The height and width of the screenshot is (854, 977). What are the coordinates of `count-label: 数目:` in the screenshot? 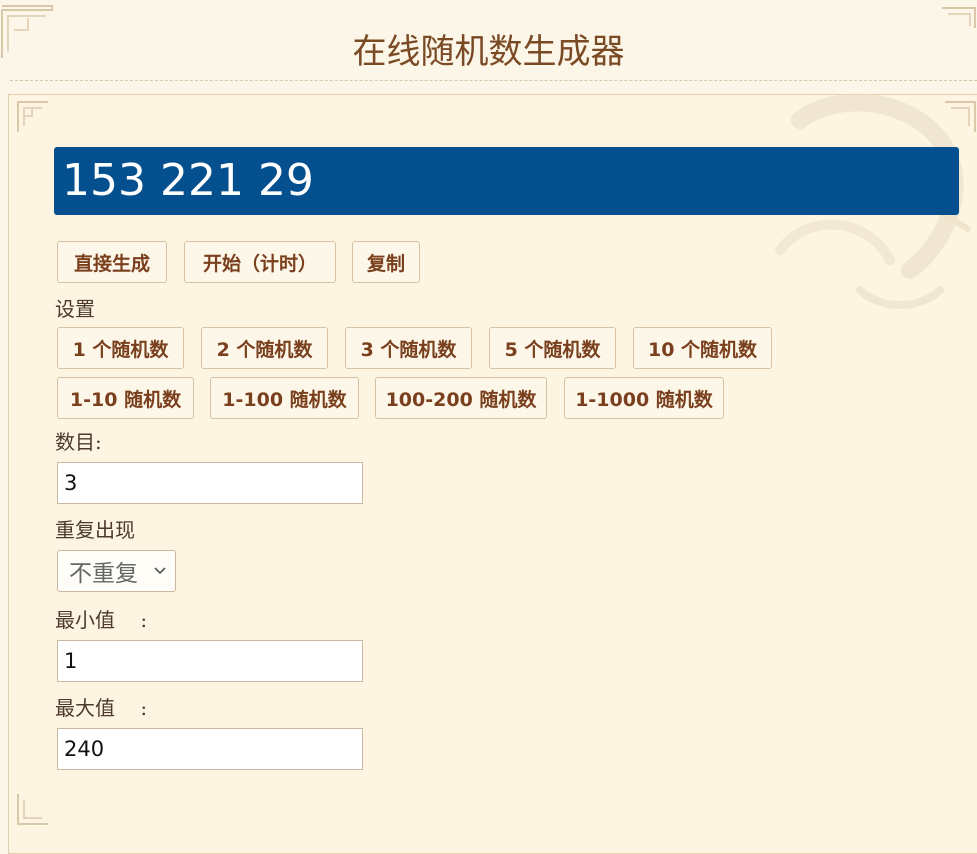 It's located at (78, 442).